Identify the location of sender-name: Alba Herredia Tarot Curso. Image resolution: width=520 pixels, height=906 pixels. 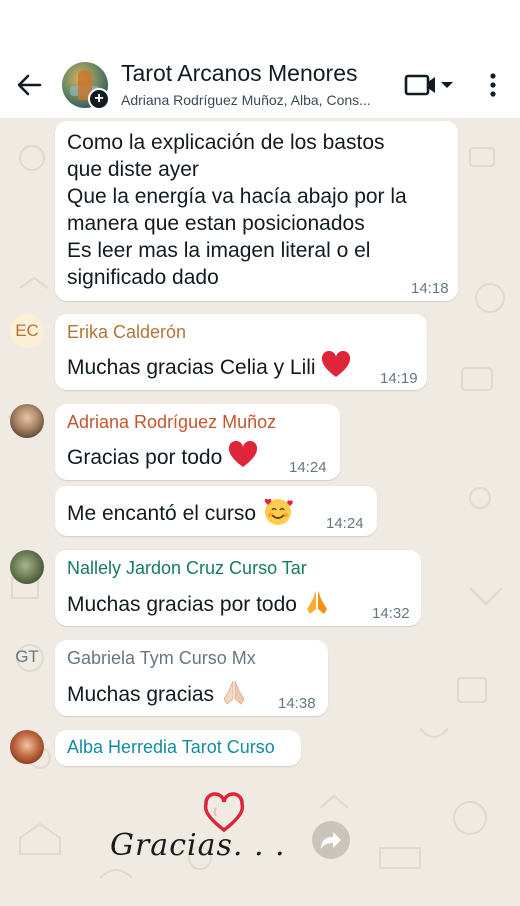
(171, 747).